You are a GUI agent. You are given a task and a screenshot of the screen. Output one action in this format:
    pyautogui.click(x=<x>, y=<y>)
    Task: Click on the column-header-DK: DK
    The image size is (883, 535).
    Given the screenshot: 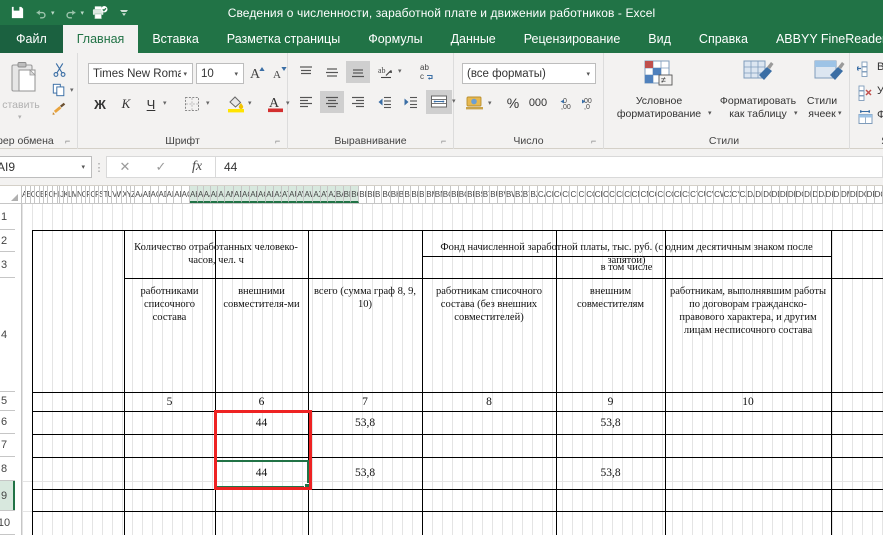 What is the action you would take?
    pyautogui.click(x=829, y=194)
    